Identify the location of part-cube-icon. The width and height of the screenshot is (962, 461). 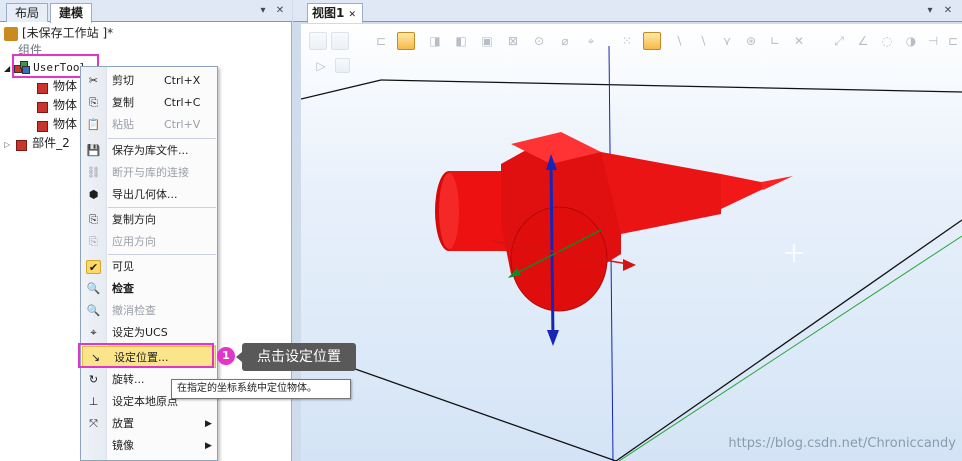
(23, 144).